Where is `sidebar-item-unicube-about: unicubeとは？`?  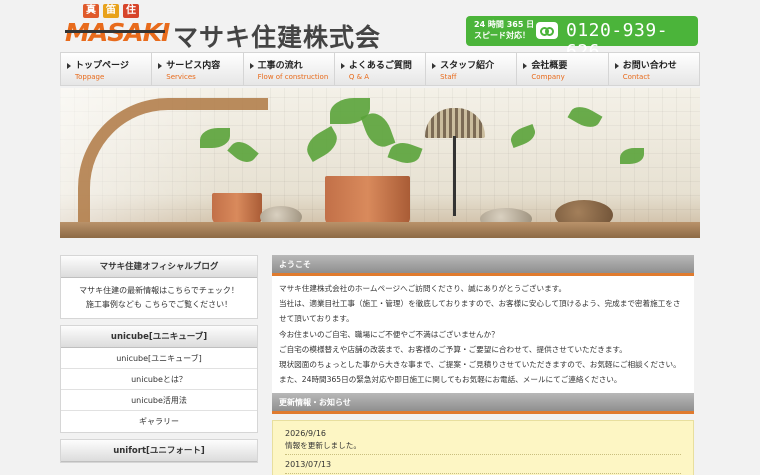 sidebar-item-unicube-about: unicubeとは？ is located at coordinates (159, 379).